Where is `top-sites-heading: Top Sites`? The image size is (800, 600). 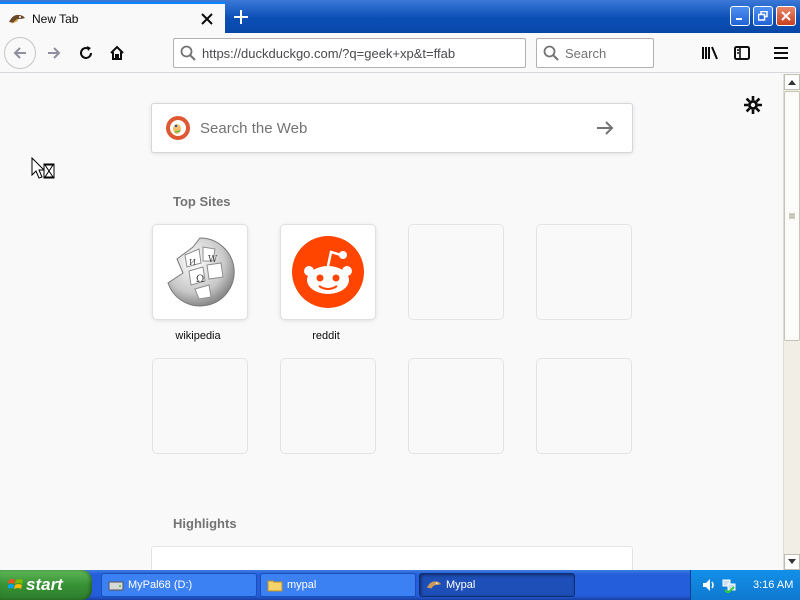 top-sites-heading: Top Sites is located at coordinates (202, 201).